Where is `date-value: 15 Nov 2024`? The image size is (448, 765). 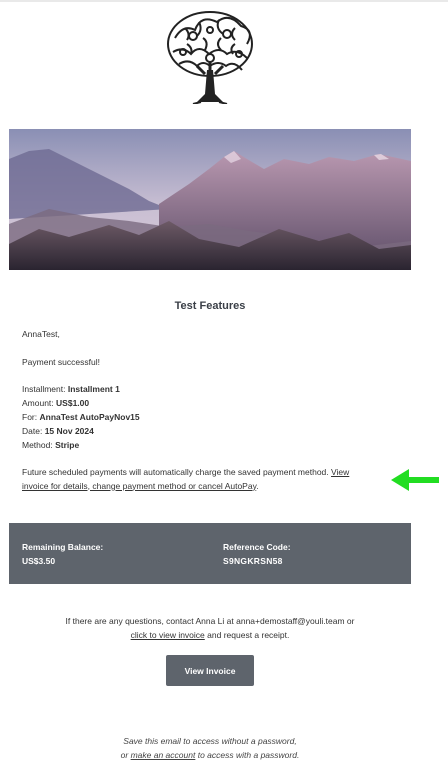
date-value: 15 Nov 2024 is located at coordinates (69, 431).